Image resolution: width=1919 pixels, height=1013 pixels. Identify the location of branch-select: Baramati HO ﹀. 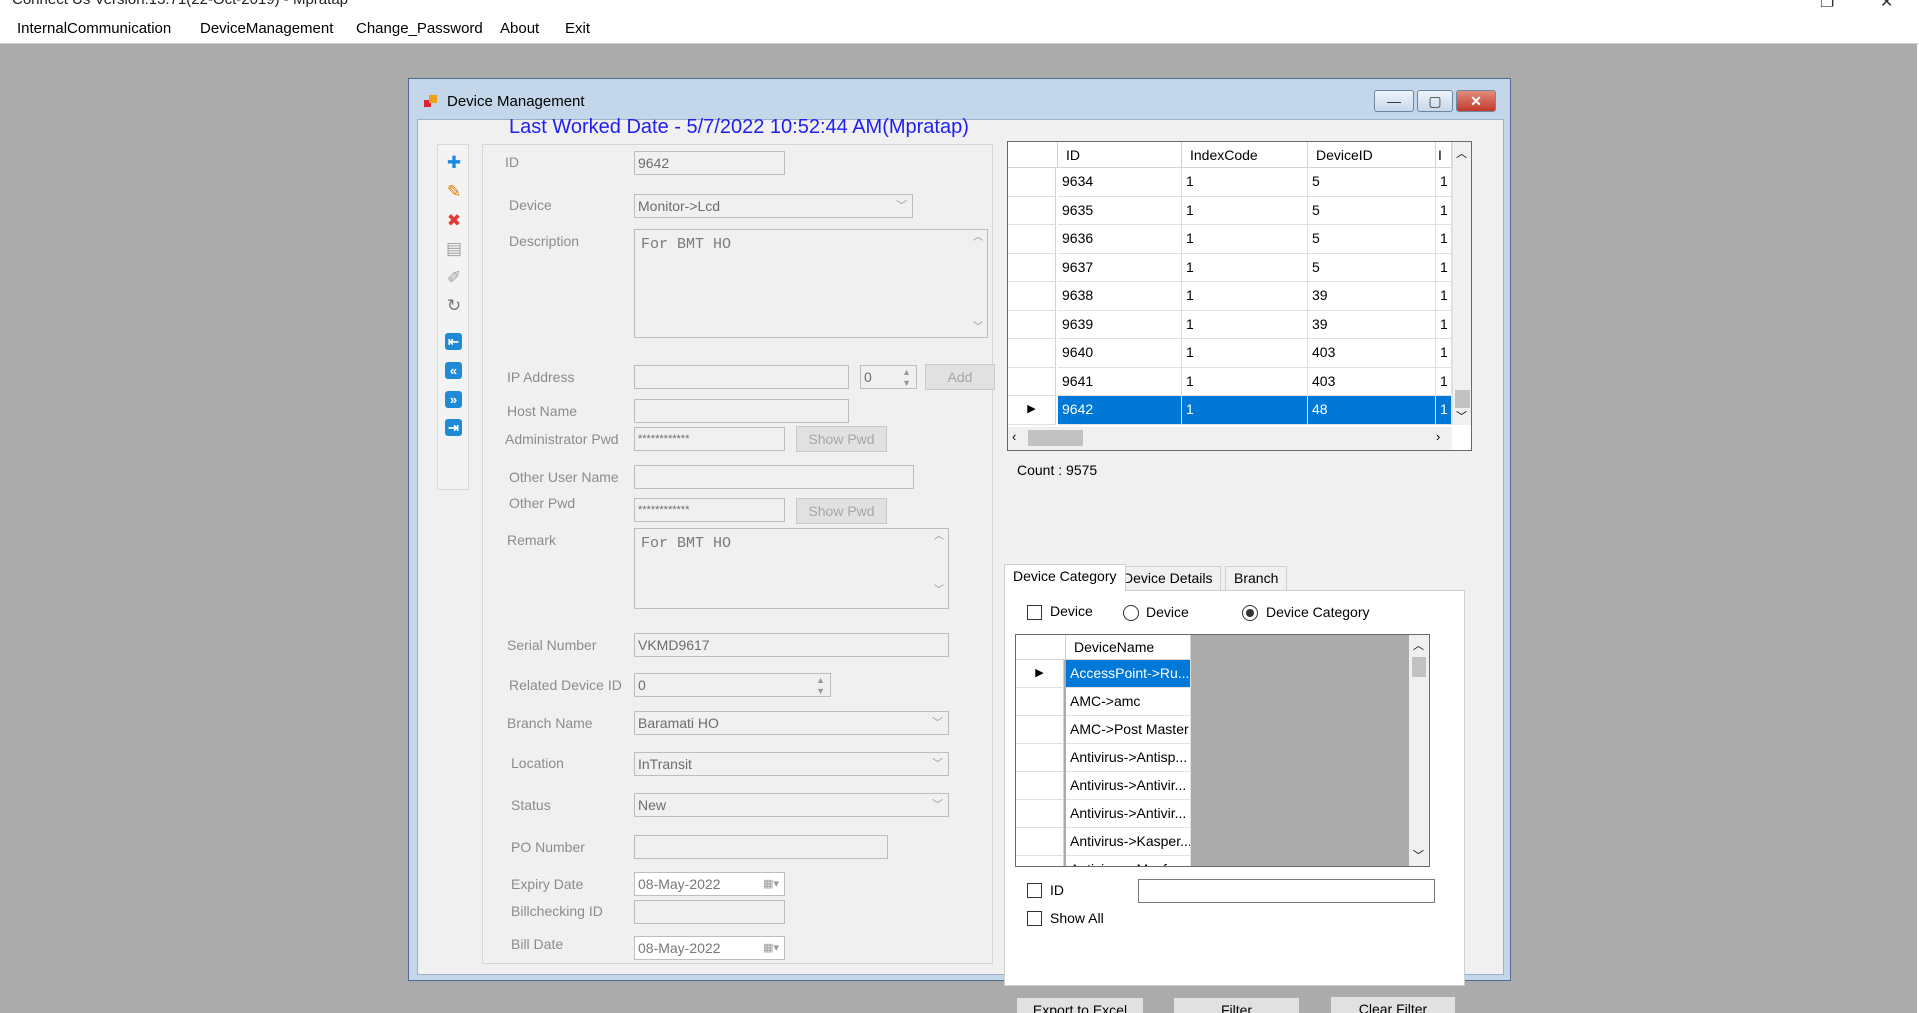
(791, 723).